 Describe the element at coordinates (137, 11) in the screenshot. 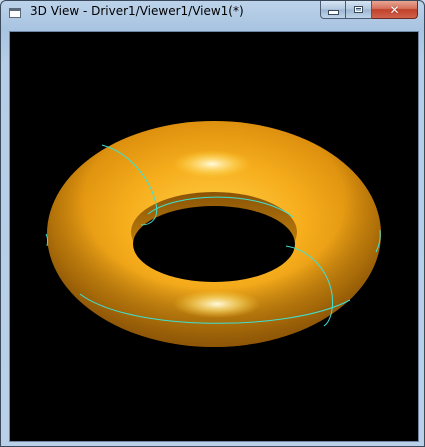

I see `window-title: 3D View - Driver1/Viewer1/View1(*)` at that location.